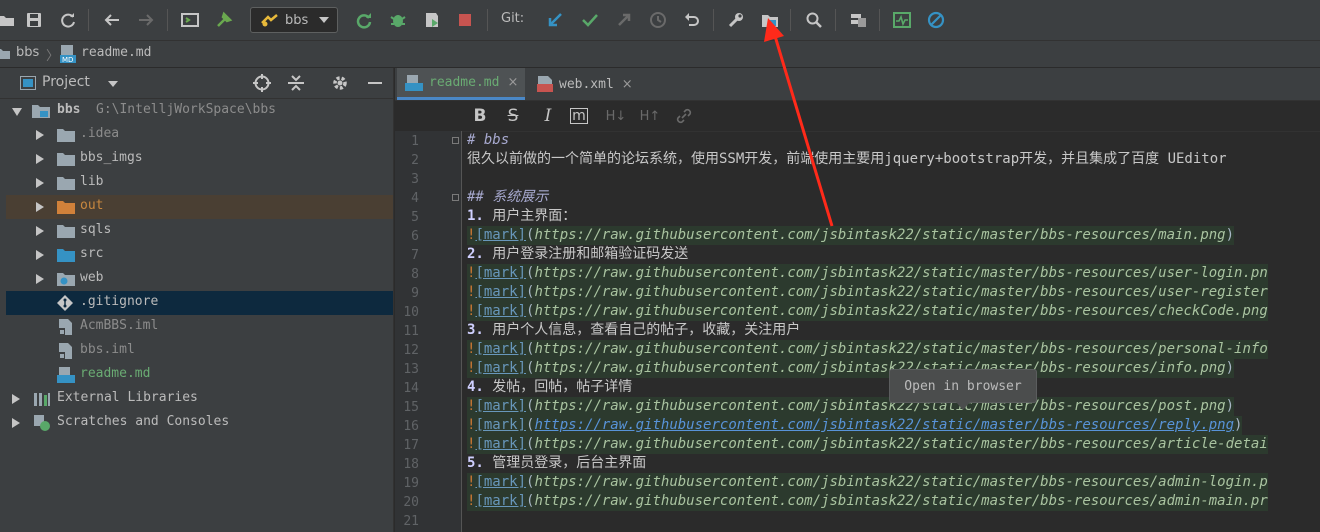  What do you see at coordinates (398, 20) in the screenshot?
I see `debug-icon` at bounding box center [398, 20].